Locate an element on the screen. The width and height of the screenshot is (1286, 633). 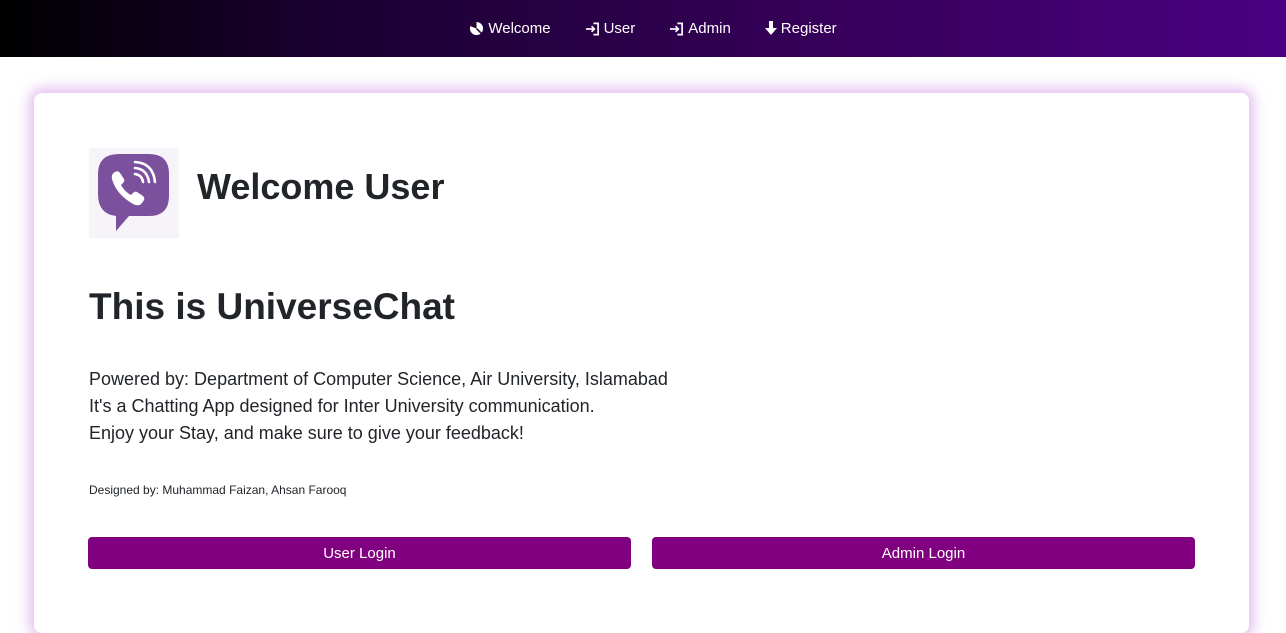
nav-item-label: Welcome is located at coordinates (519, 28).